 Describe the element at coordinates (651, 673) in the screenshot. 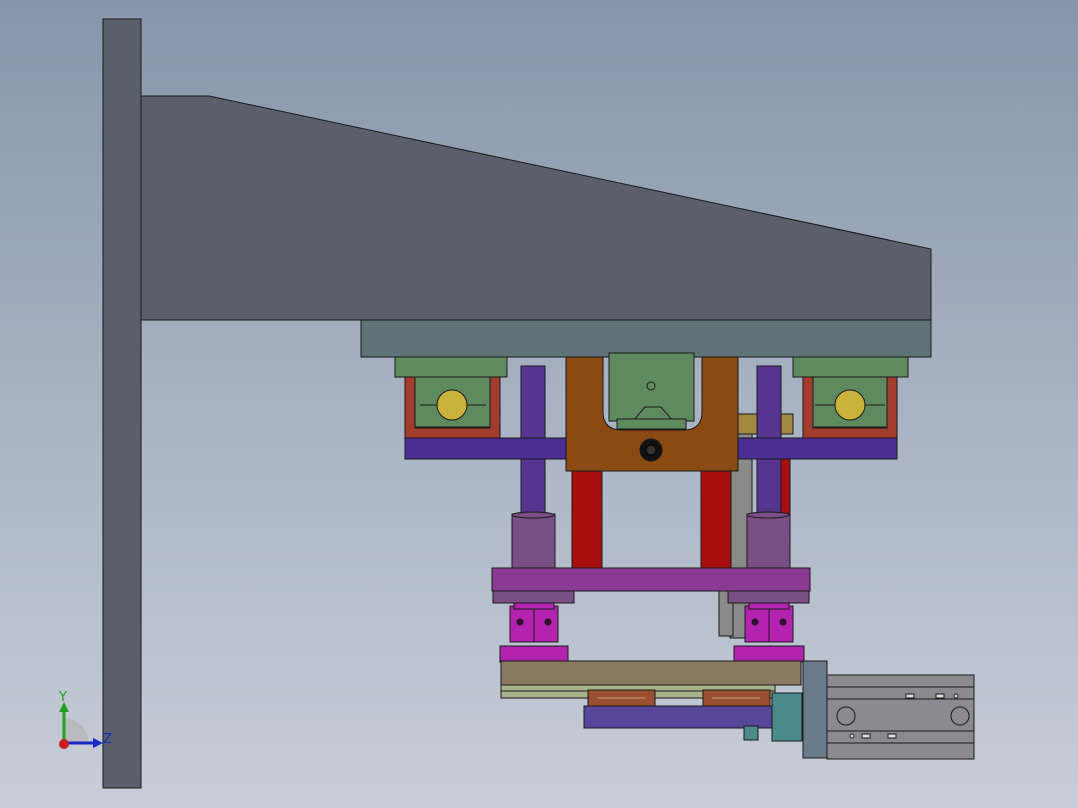

I see `base-rail` at that location.